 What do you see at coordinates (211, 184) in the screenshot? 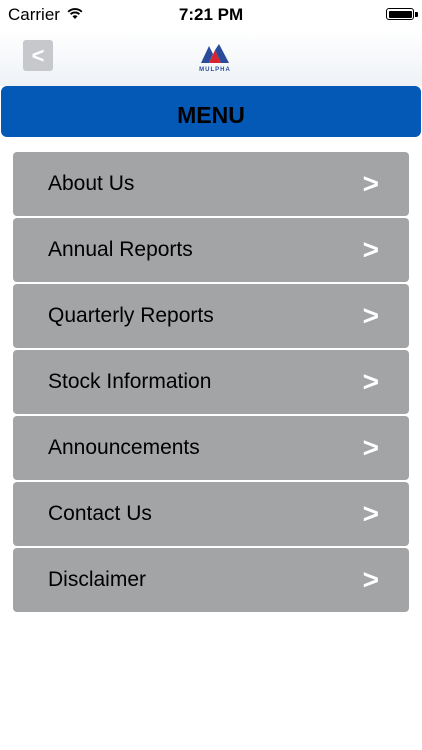
I see `menu-item-about-us: About Us >` at bounding box center [211, 184].